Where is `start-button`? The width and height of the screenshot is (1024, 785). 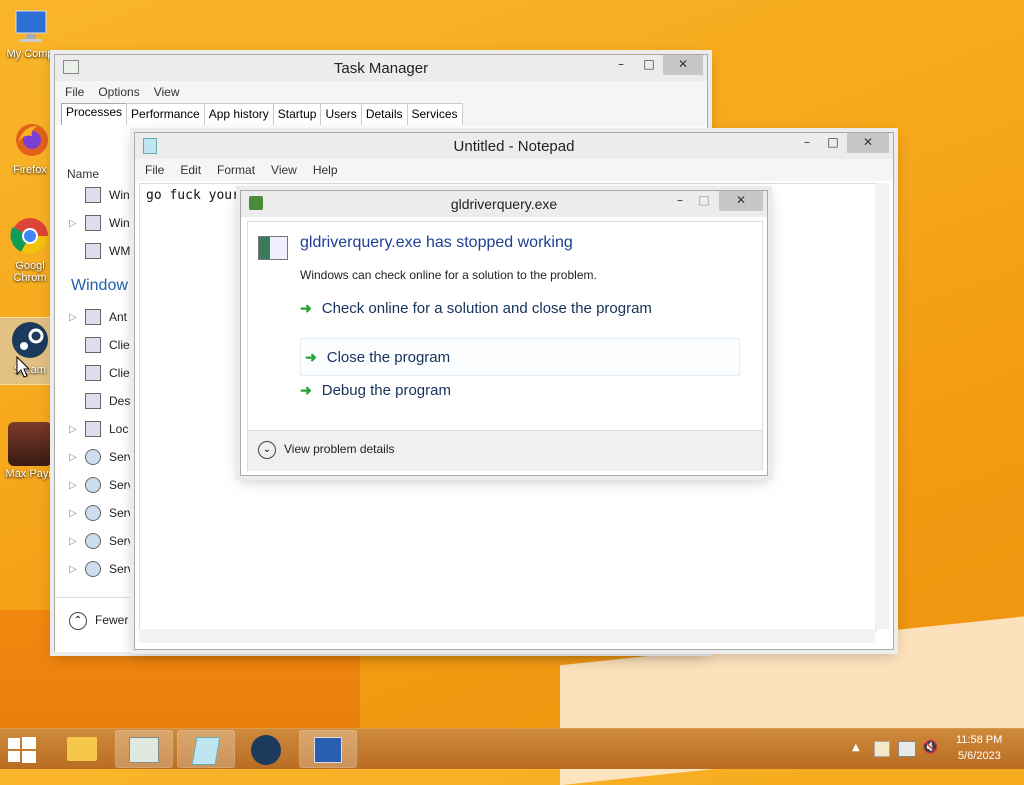 start-button is located at coordinates (22, 750).